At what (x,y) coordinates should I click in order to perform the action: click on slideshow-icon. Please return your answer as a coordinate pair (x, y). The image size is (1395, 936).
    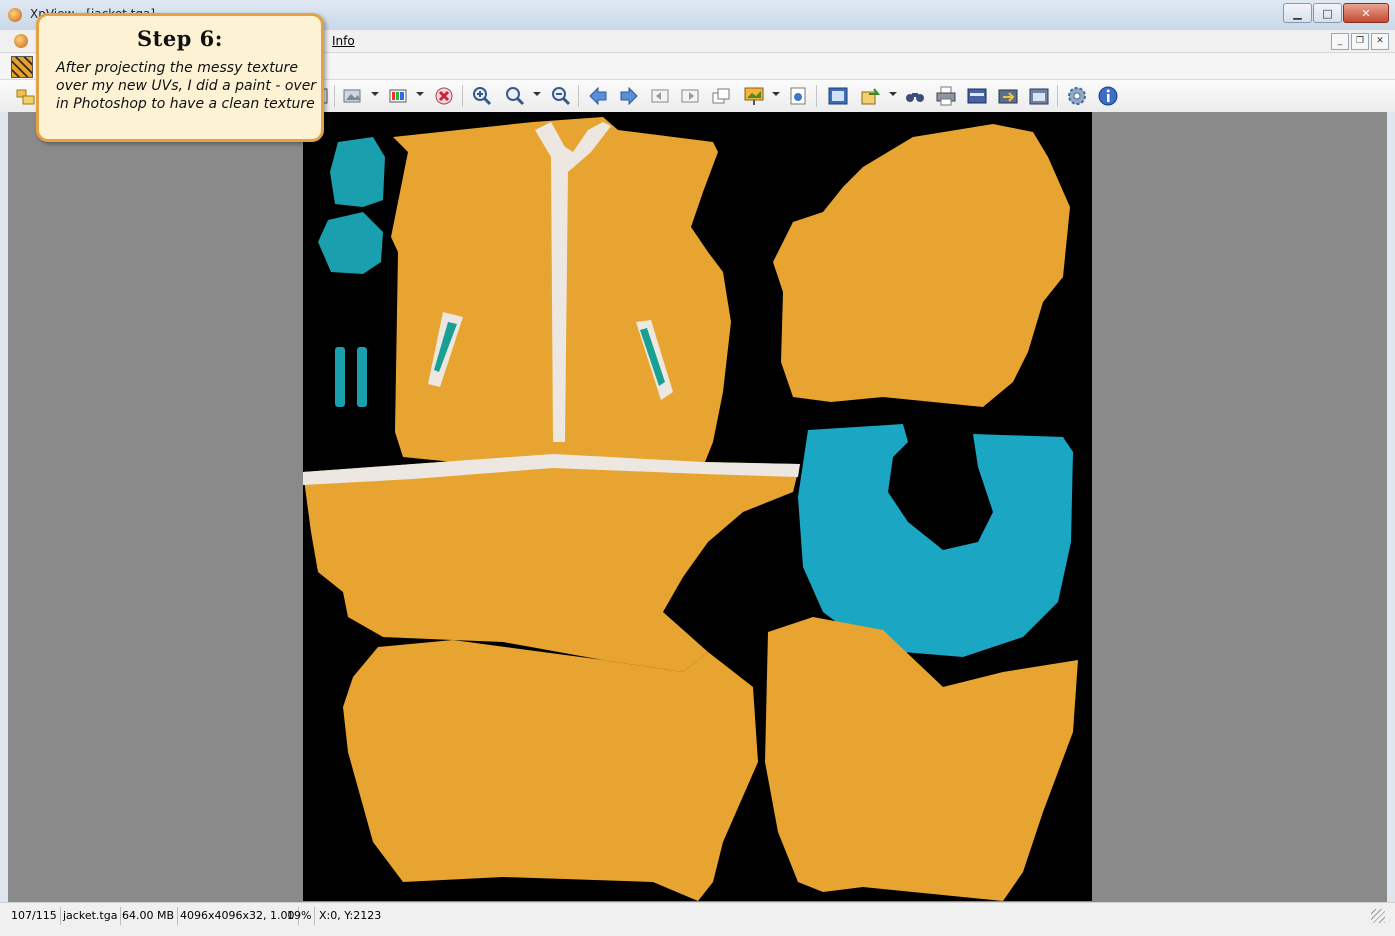
    Looking at the image, I should click on (754, 96).